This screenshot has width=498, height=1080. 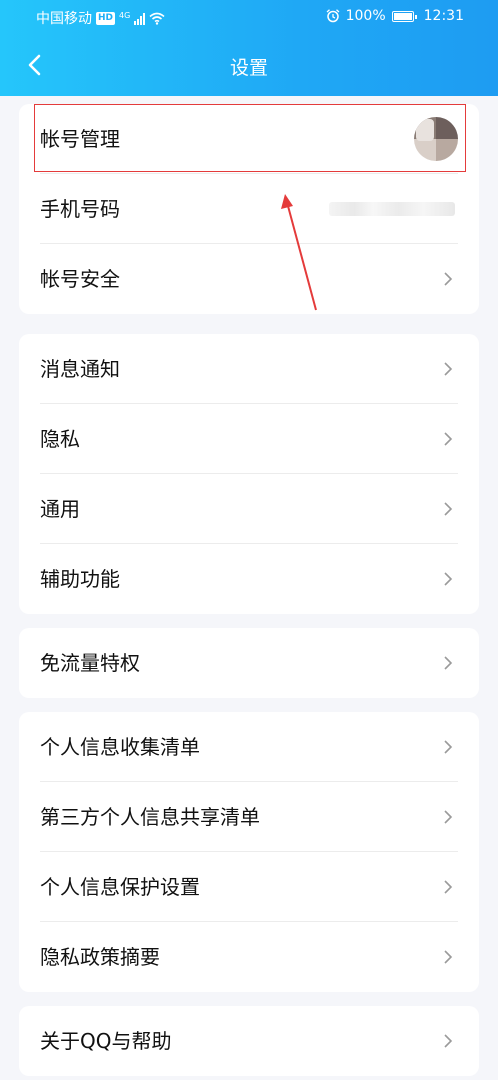 I want to click on battery-icon, so click(x=404, y=16).